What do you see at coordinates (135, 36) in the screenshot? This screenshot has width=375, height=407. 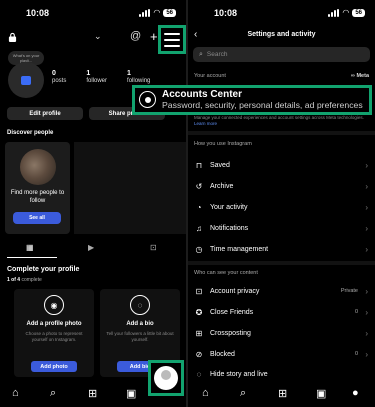 I see `threads-icon: @` at bounding box center [135, 36].